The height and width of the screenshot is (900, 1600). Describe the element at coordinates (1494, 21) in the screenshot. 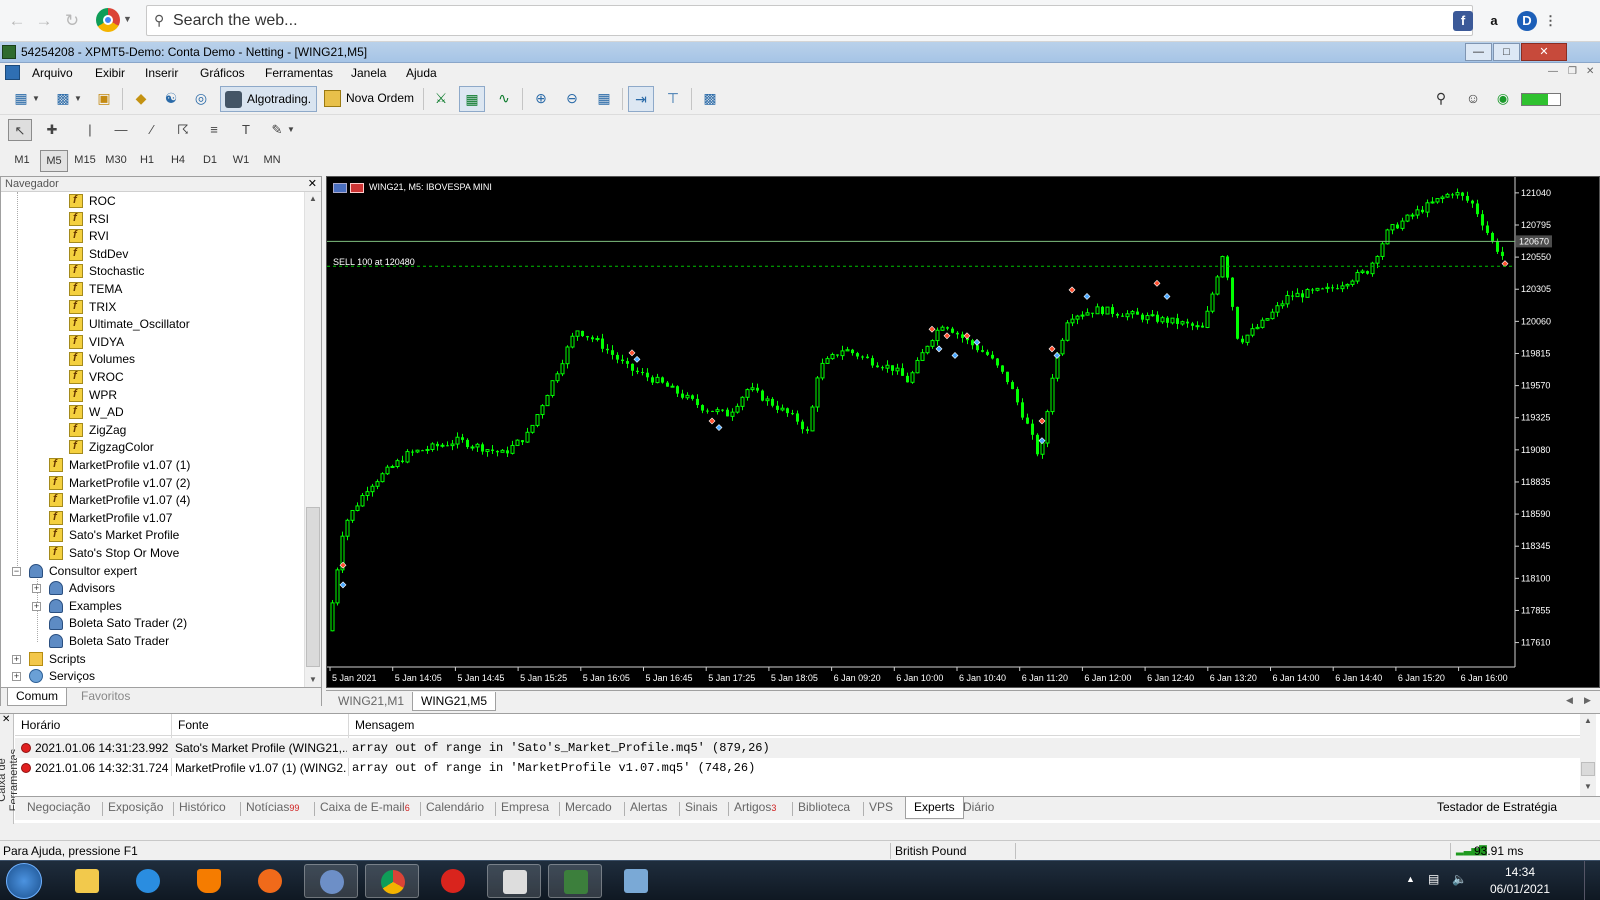

I see `amazon-icon: a` at that location.